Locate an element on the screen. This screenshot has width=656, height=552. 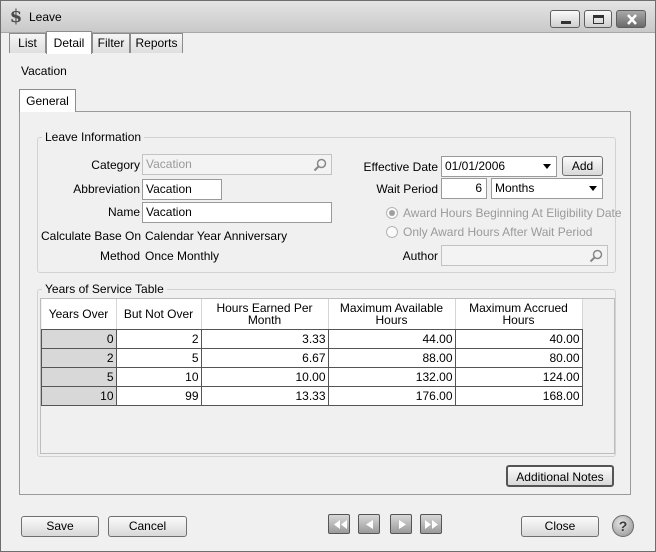
tab-list: List is located at coordinates (27, 43).